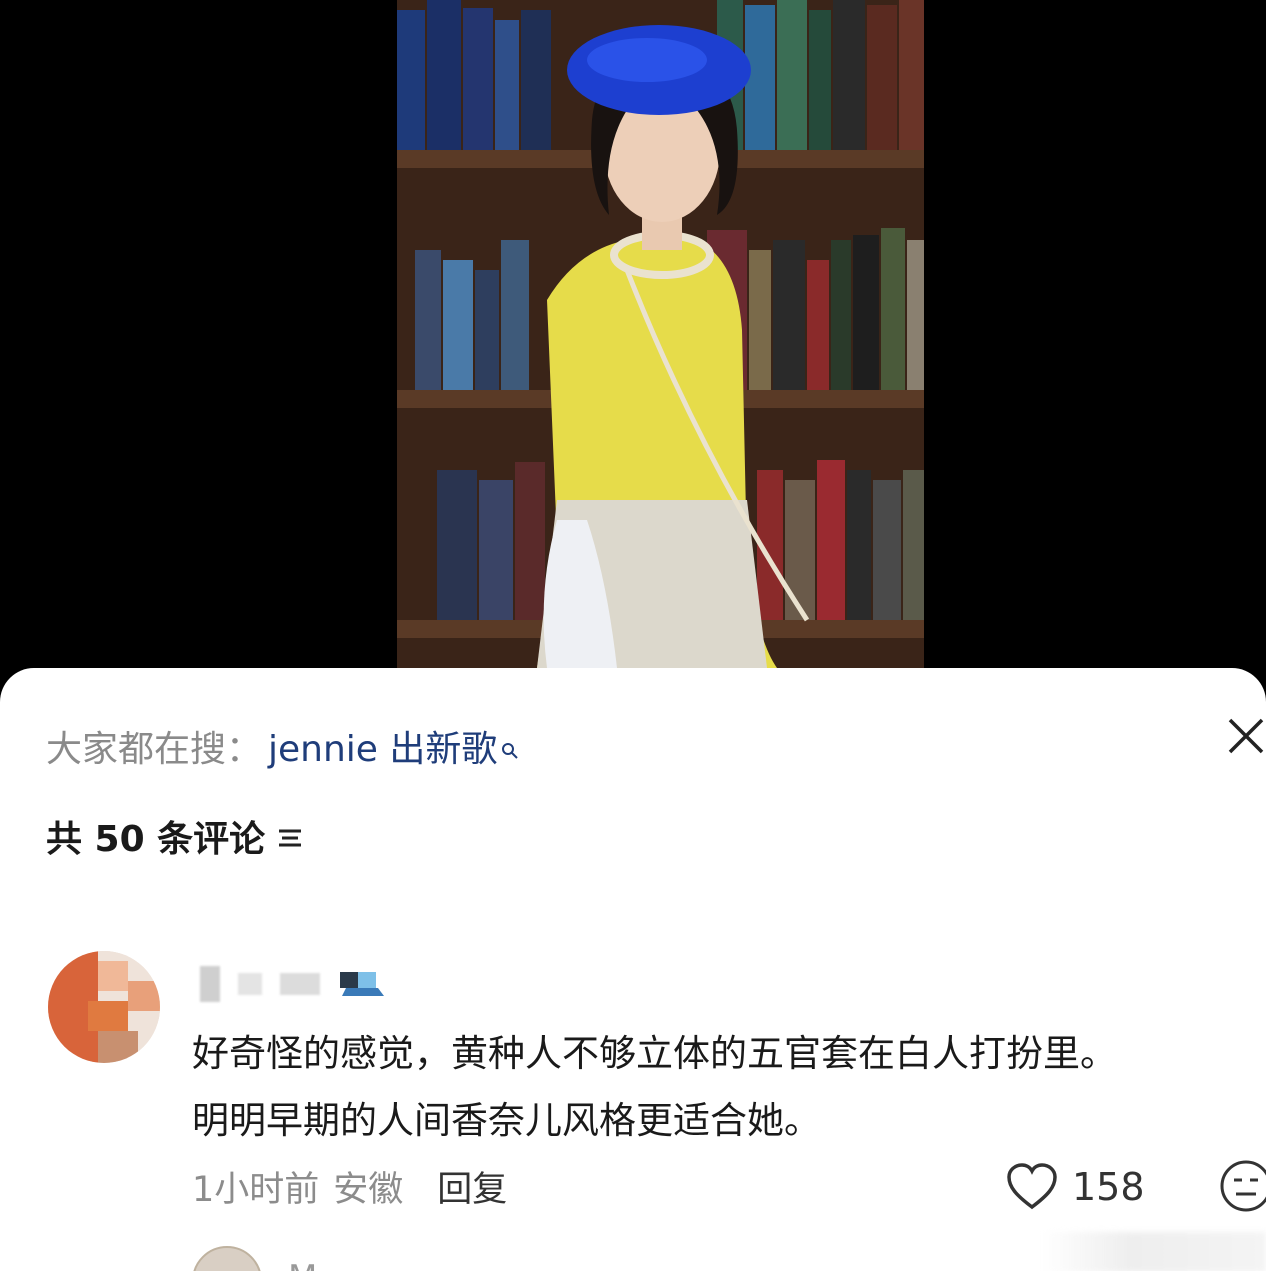  Describe the element at coordinates (256, 1189) in the screenshot. I see `comment-time: 1小时前` at that location.